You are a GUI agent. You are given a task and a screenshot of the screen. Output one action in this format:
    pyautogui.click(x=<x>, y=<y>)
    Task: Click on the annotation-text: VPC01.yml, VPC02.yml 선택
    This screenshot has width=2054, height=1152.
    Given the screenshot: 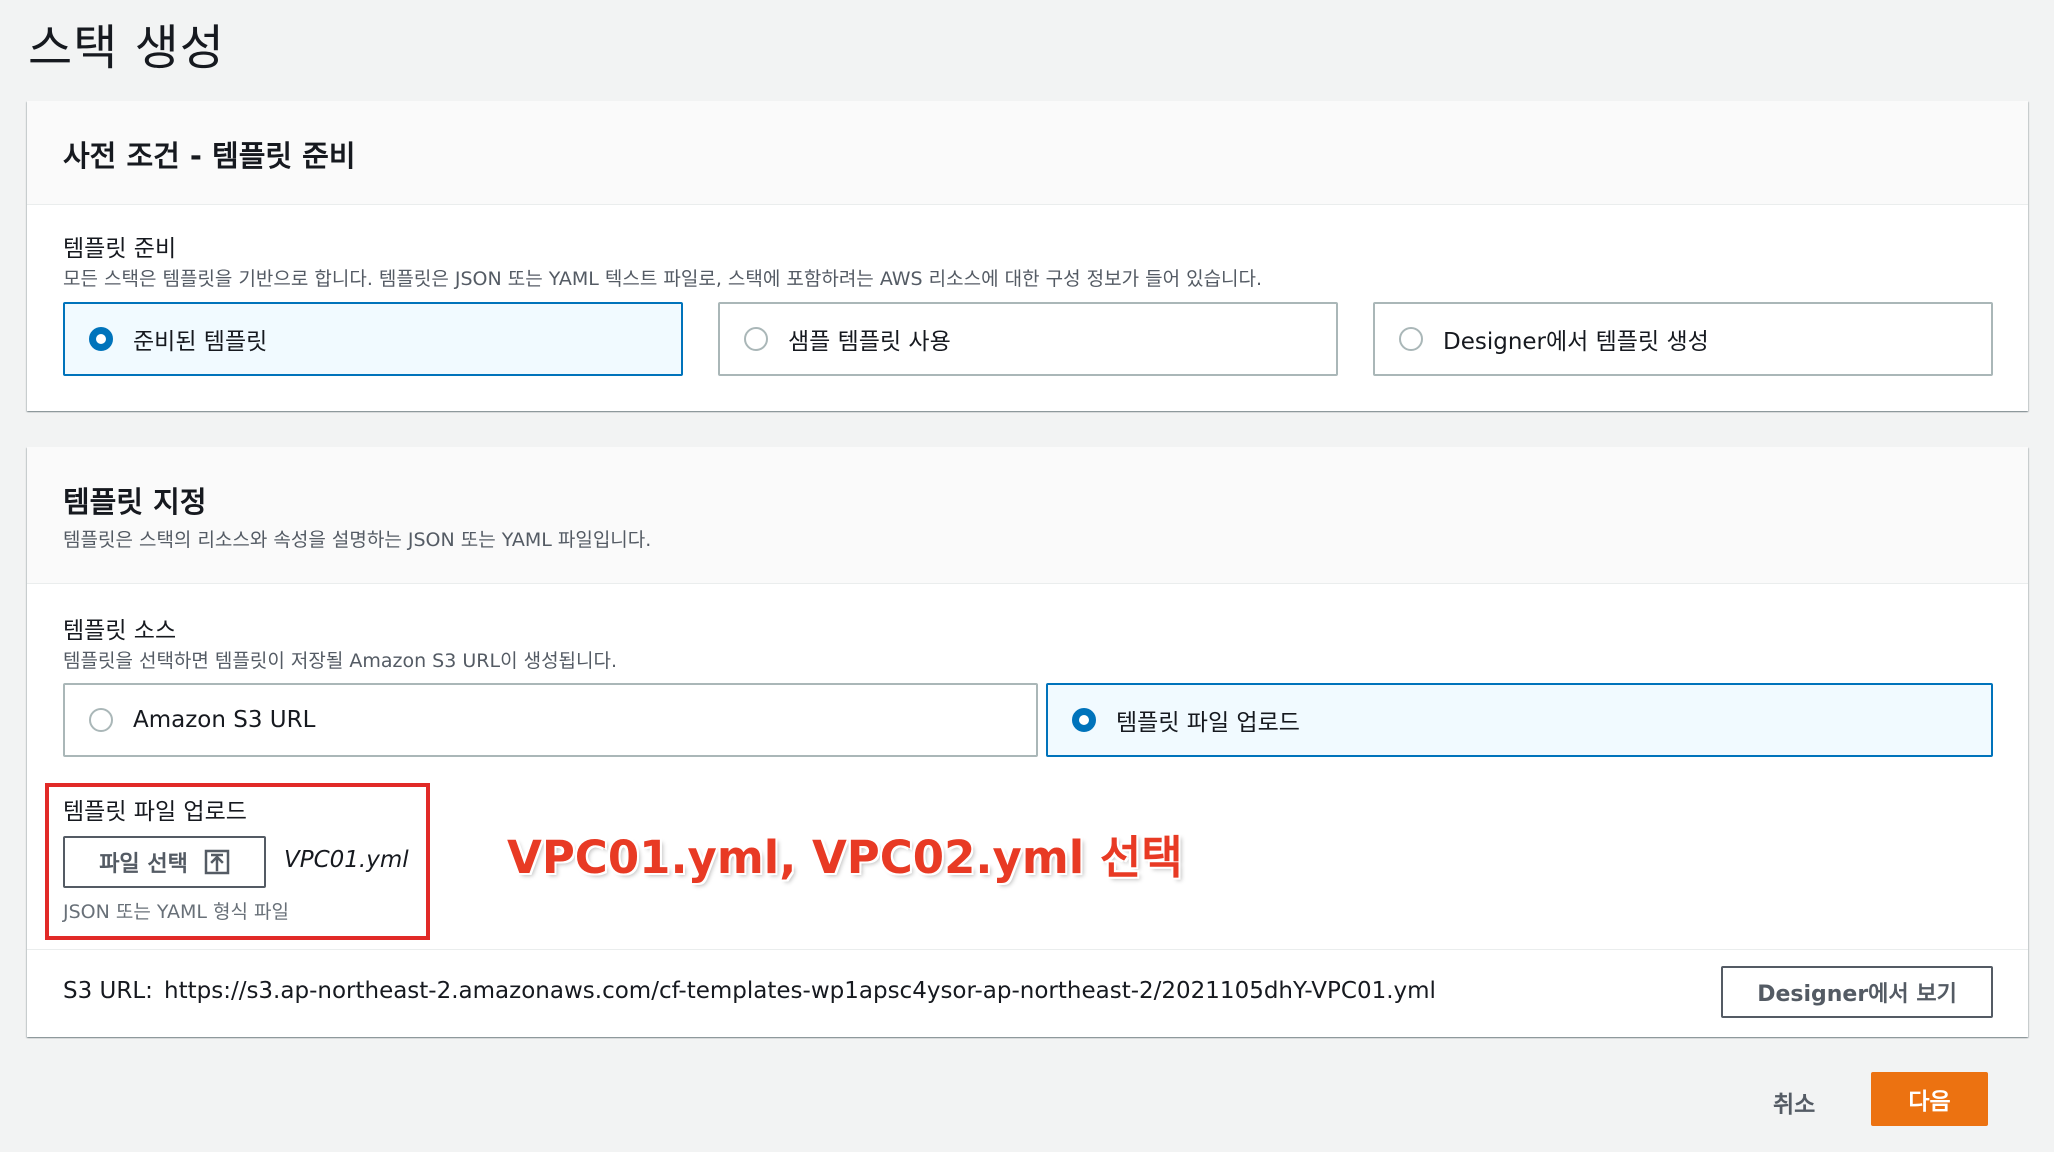 What is the action you would take?
    pyautogui.click(x=845, y=857)
    